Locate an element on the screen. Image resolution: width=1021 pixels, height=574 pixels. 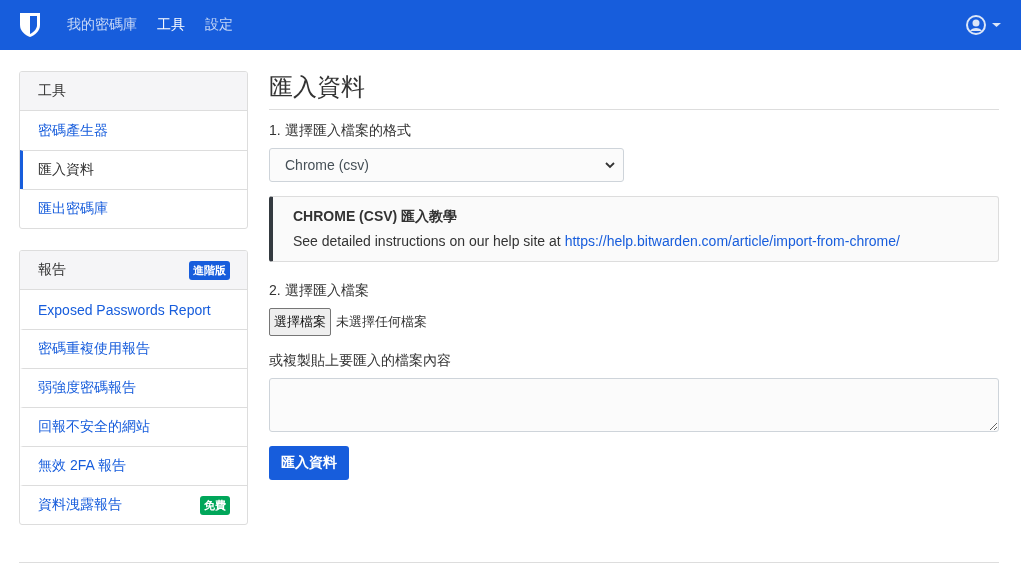
field-label: 或複製貼上要匯入的檔案內容 is located at coordinates (360, 361).